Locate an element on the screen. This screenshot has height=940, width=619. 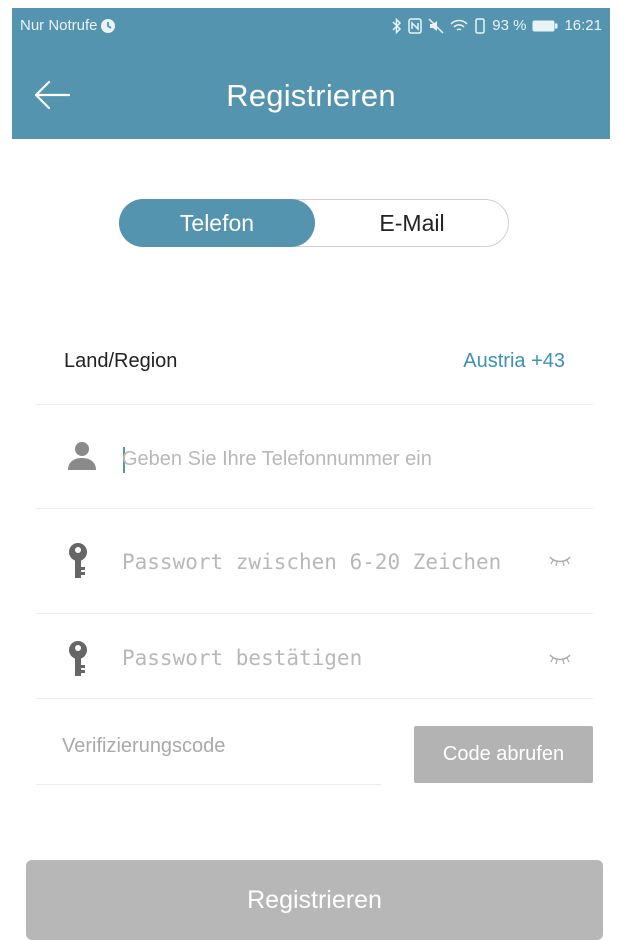
registration-method-toggle: Telefon E-Mail is located at coordinates (314, 223).